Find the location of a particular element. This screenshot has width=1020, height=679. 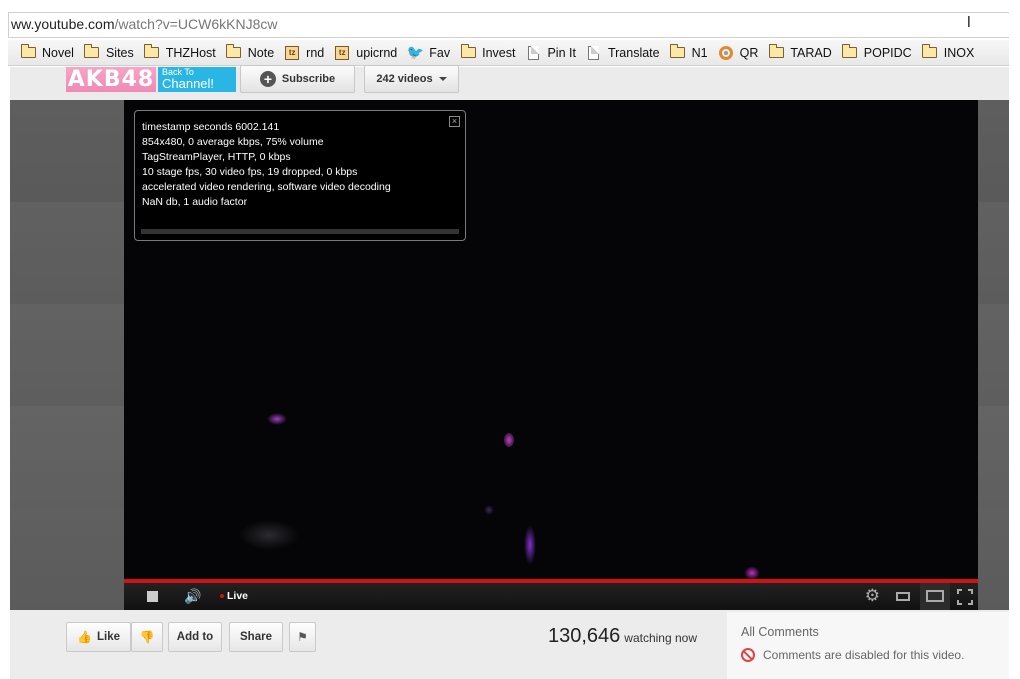

bookmark-label: Novel is located at coordinates (58, 52).